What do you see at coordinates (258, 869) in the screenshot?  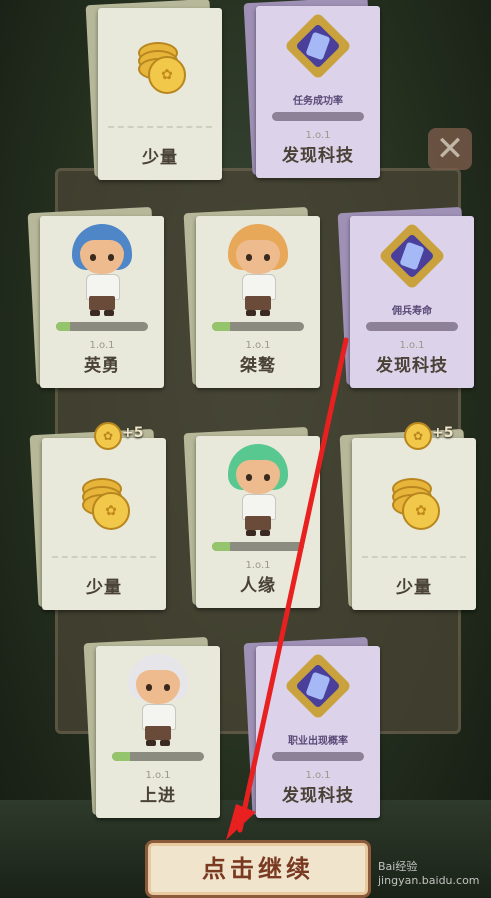 I see `continue-button: 点击继续` at bounding box center [258, 869].